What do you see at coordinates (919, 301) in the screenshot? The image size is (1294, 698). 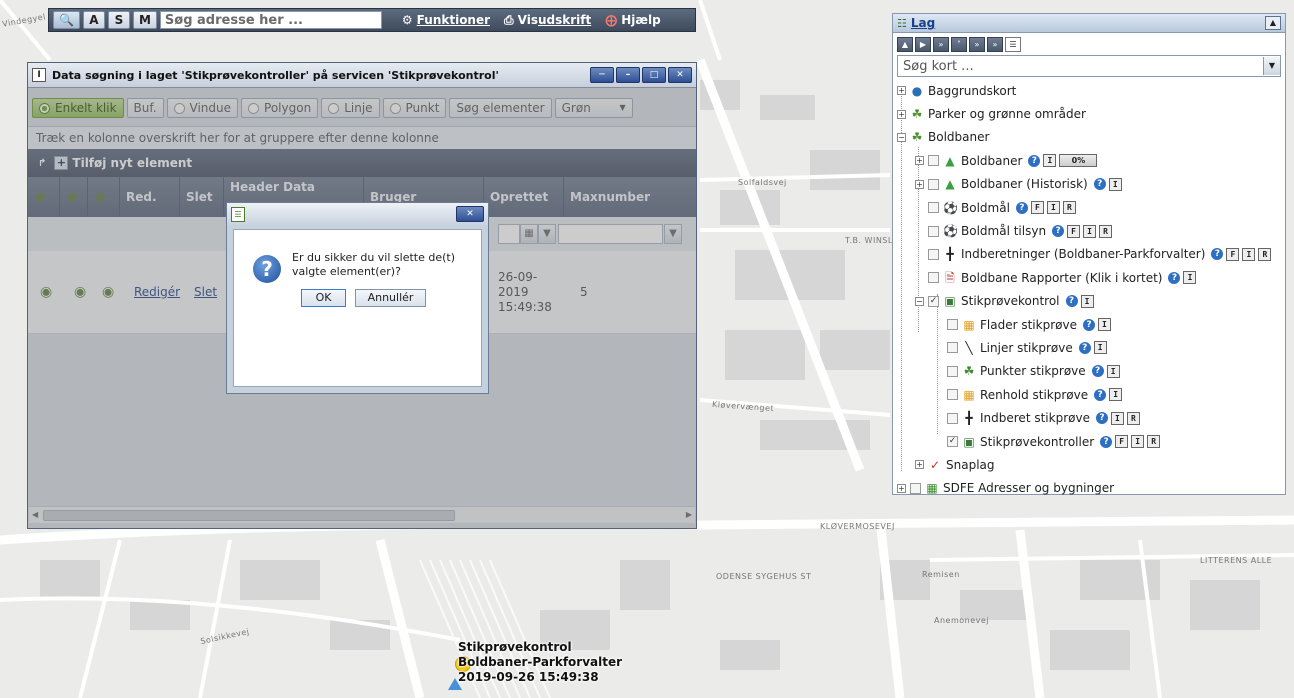 I see `collapse-icon: −` at bounding box center [919, 301].